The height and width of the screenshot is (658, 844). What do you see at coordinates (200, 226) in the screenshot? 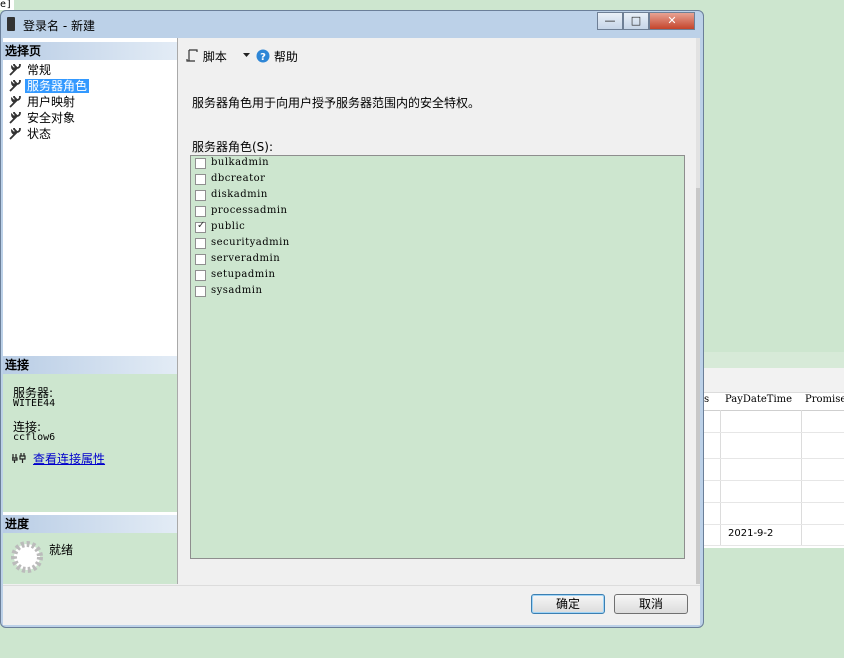
I see `role-checkbox-checked` at bounding box center [200, 226].